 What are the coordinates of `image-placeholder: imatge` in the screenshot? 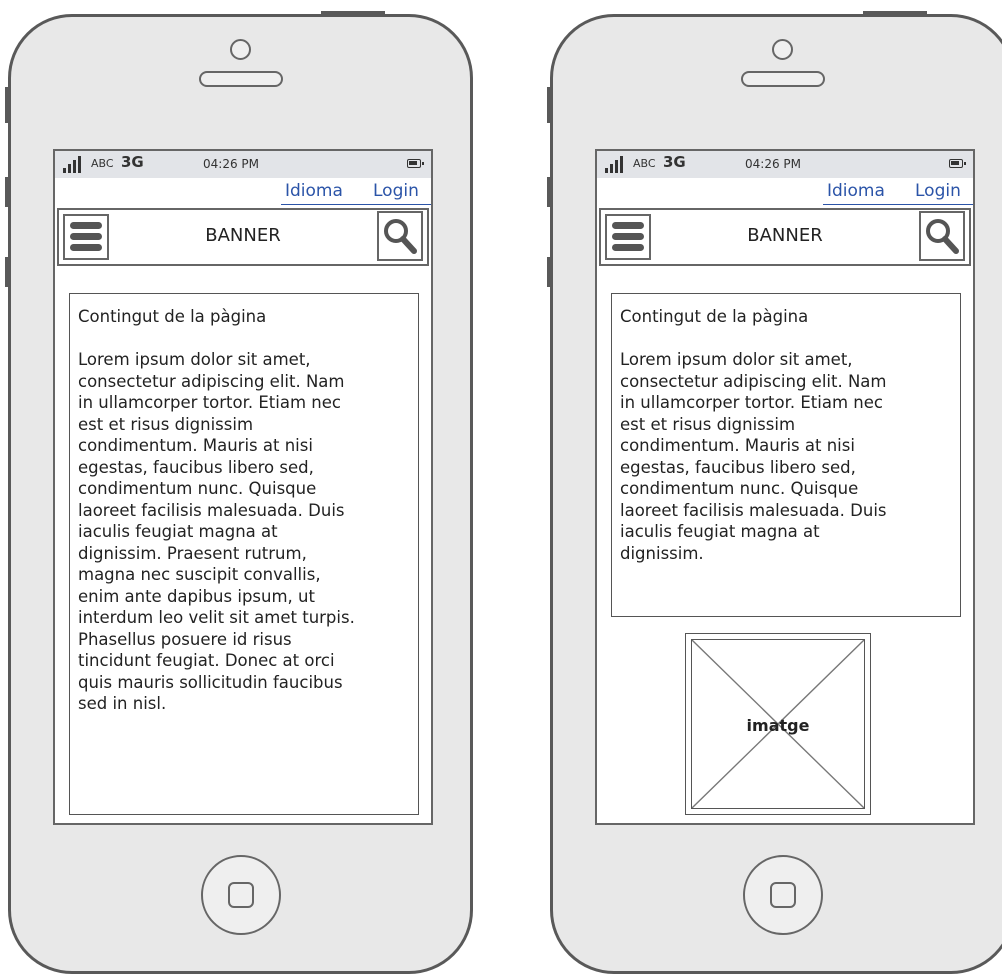 It's located at (778, 724).